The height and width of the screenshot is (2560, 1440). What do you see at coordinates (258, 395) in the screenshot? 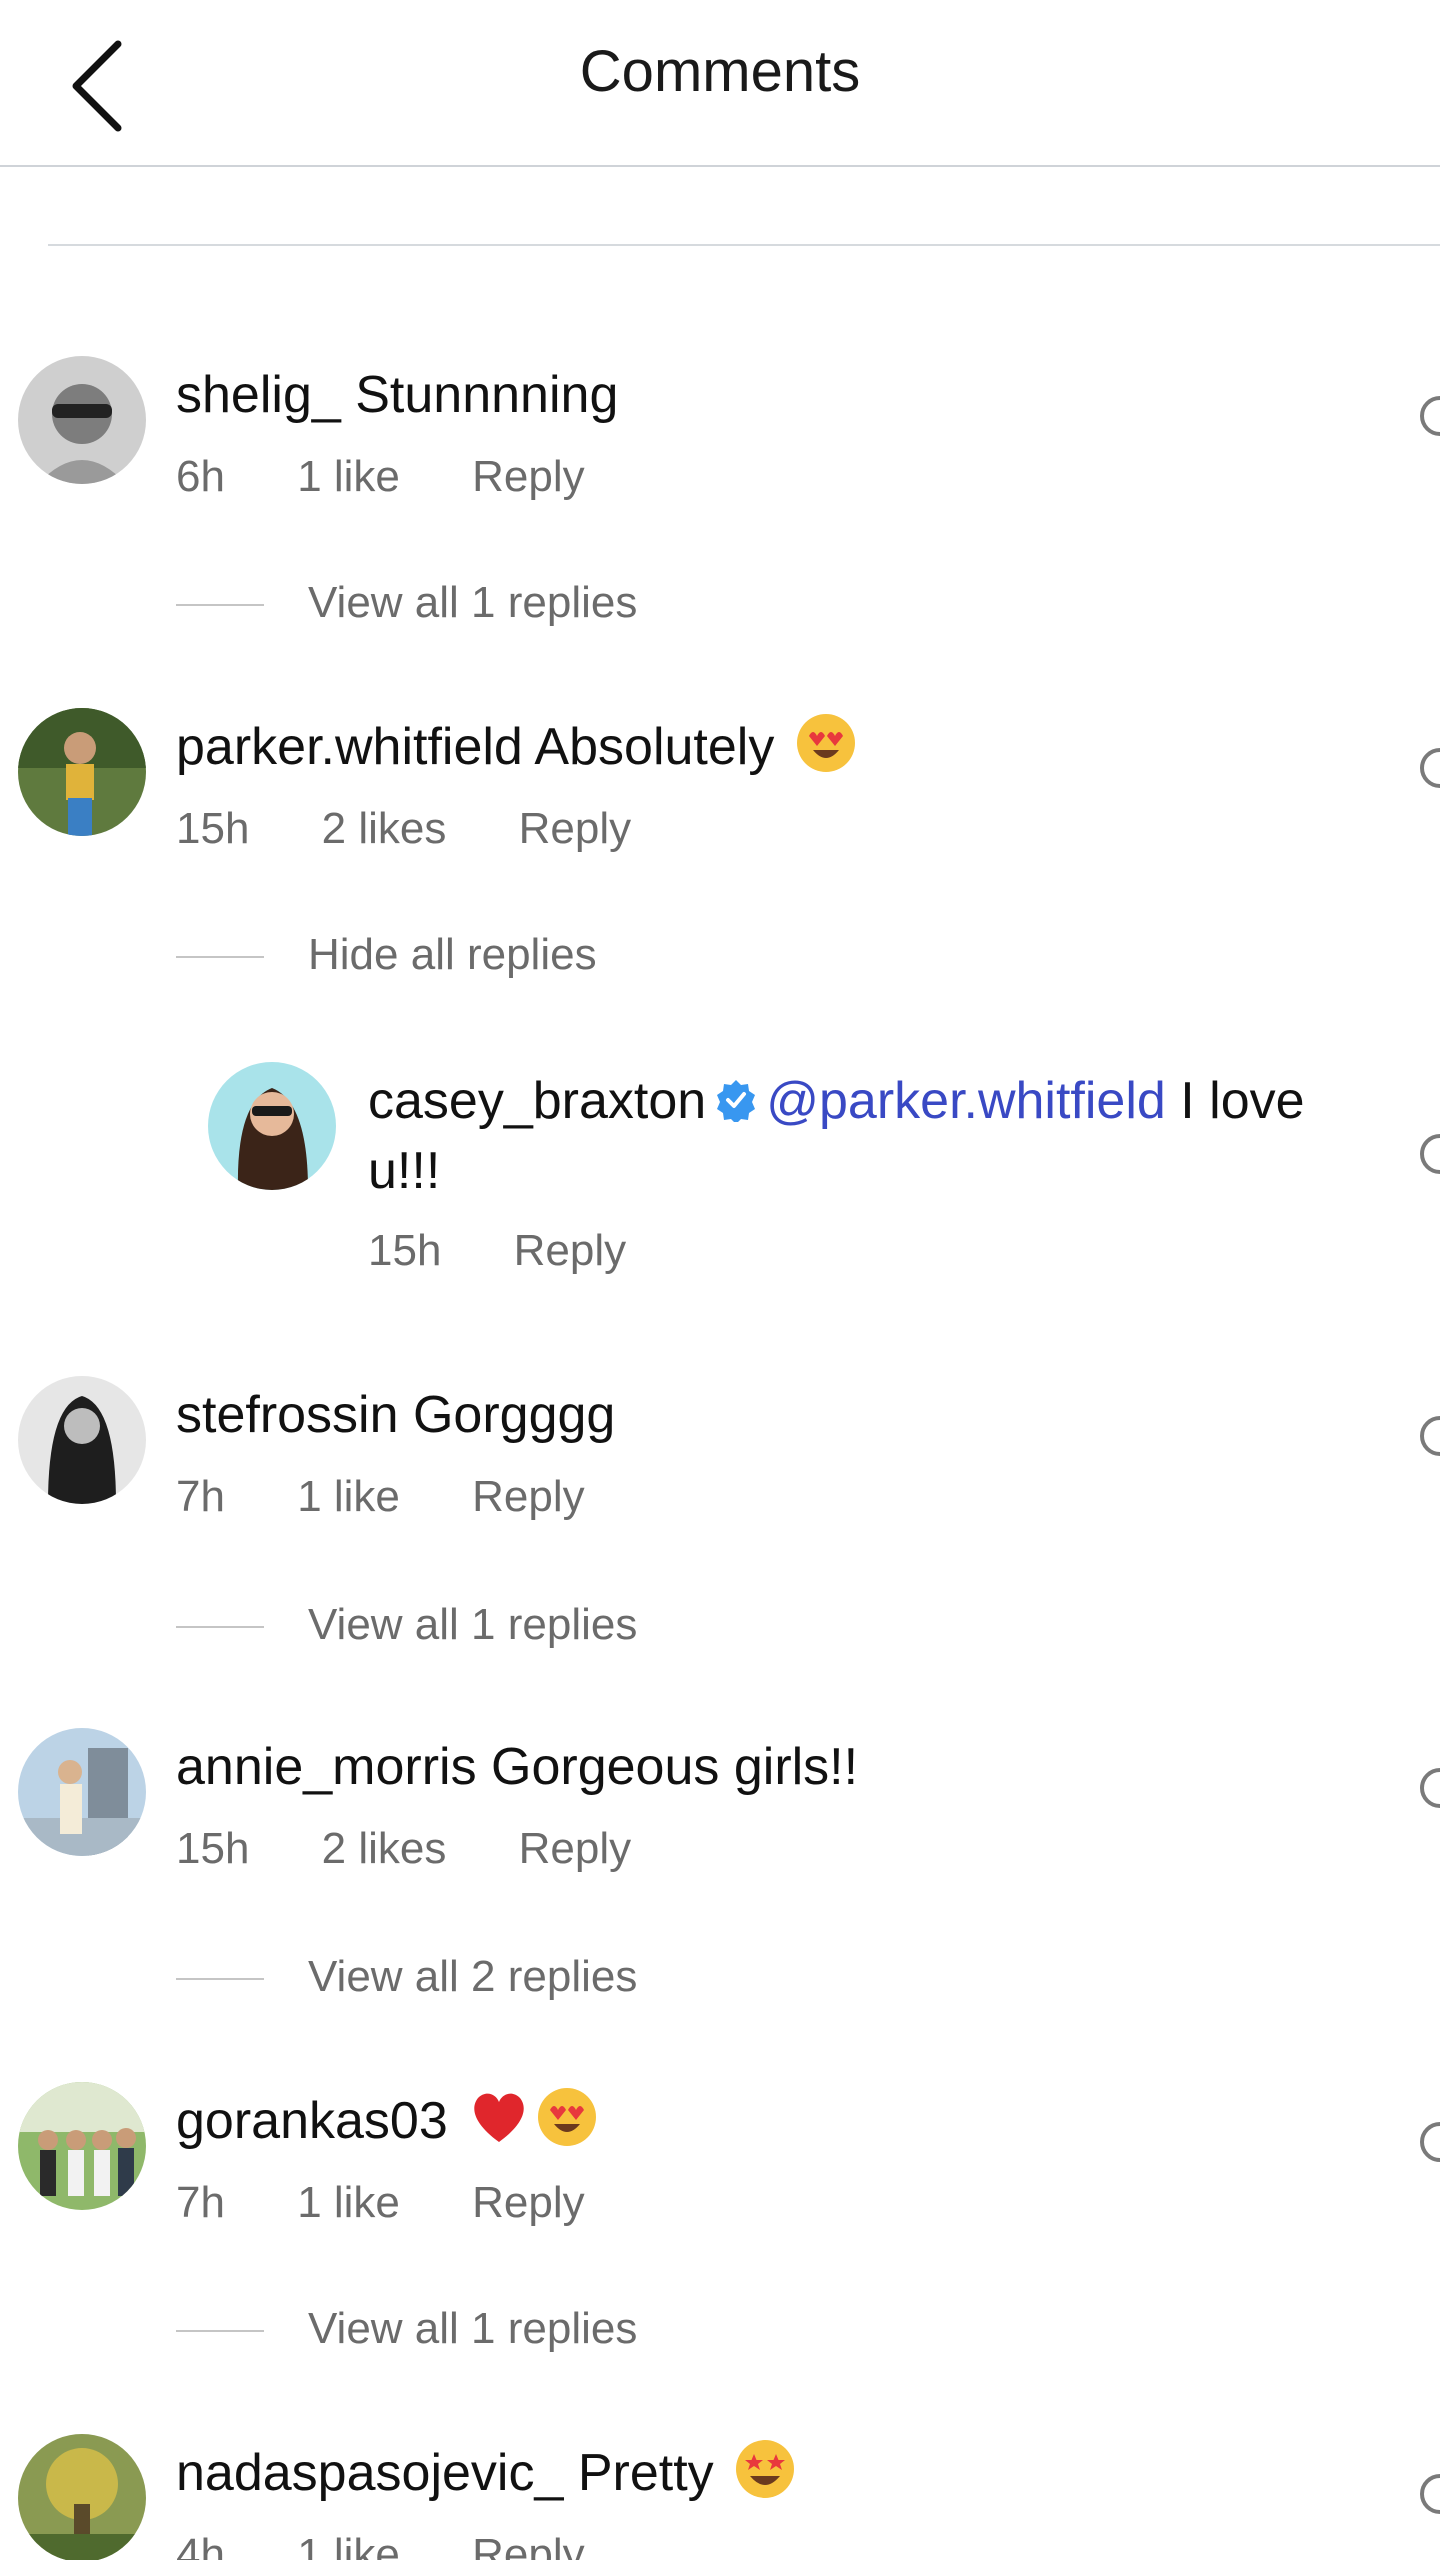
I see `comment-username: shelig_` at bounding box center [258, 395].